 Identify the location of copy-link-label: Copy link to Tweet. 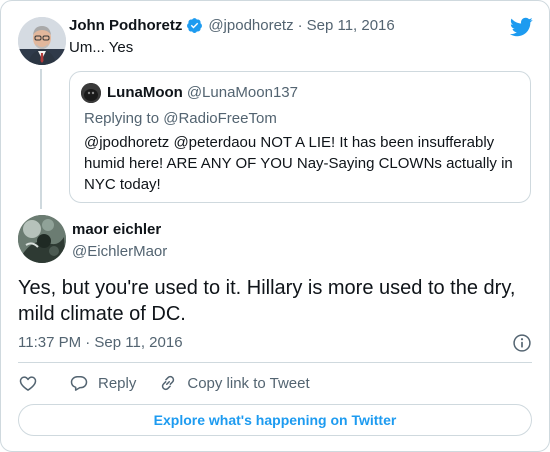
(248, 383).